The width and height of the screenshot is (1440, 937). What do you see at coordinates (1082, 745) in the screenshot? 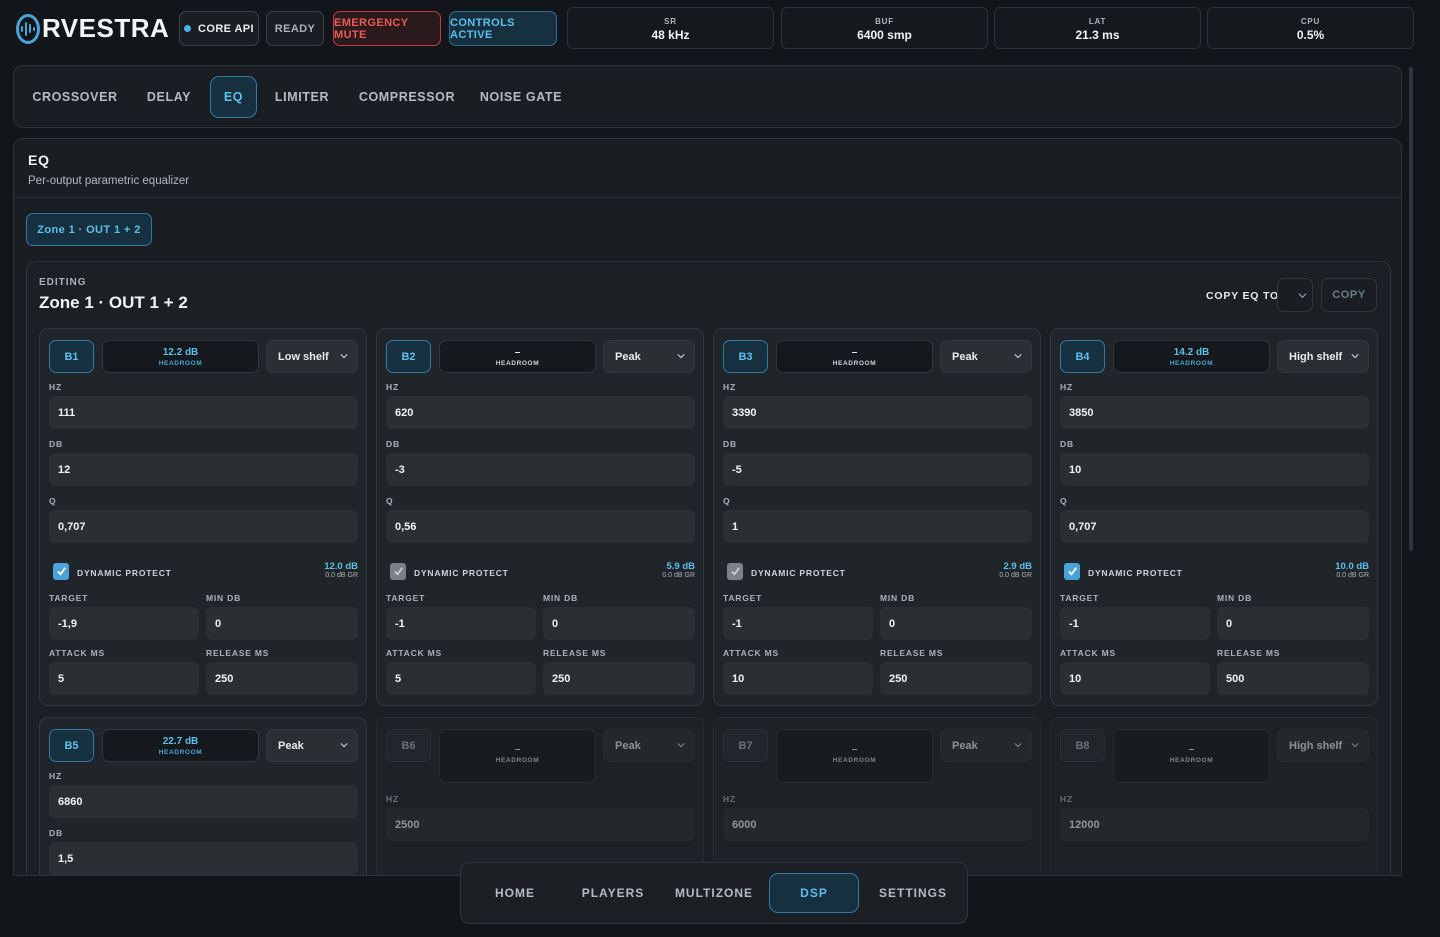
I see `band-id: B8` at bounding box center [1082, 745].